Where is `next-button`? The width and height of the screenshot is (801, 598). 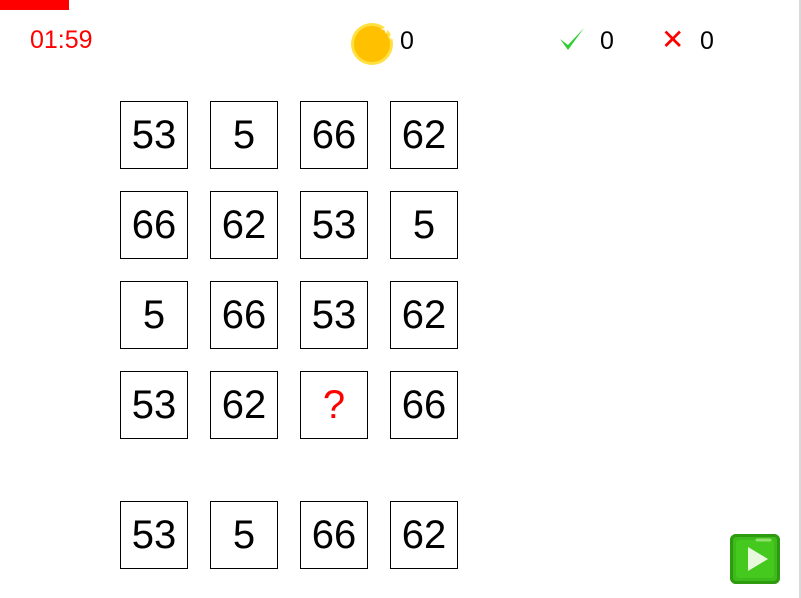 next-button is located at coordinates (755, 559).